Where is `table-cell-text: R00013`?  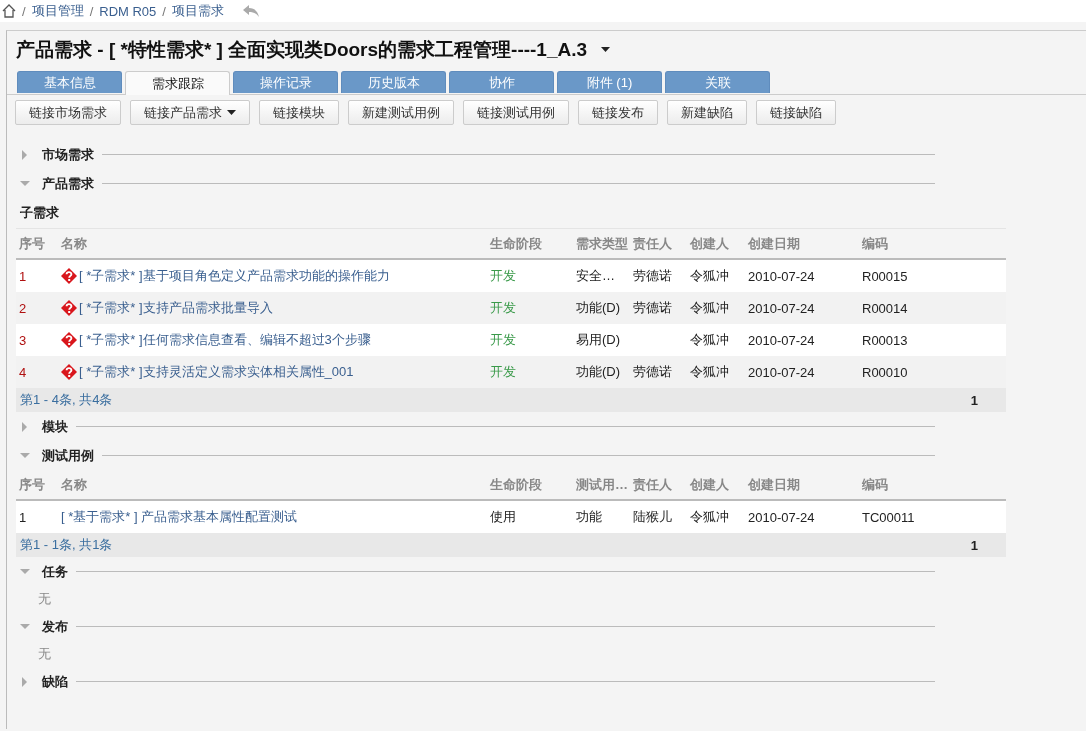 table-cell-text: R00013 is located at coordinates (885, 340).